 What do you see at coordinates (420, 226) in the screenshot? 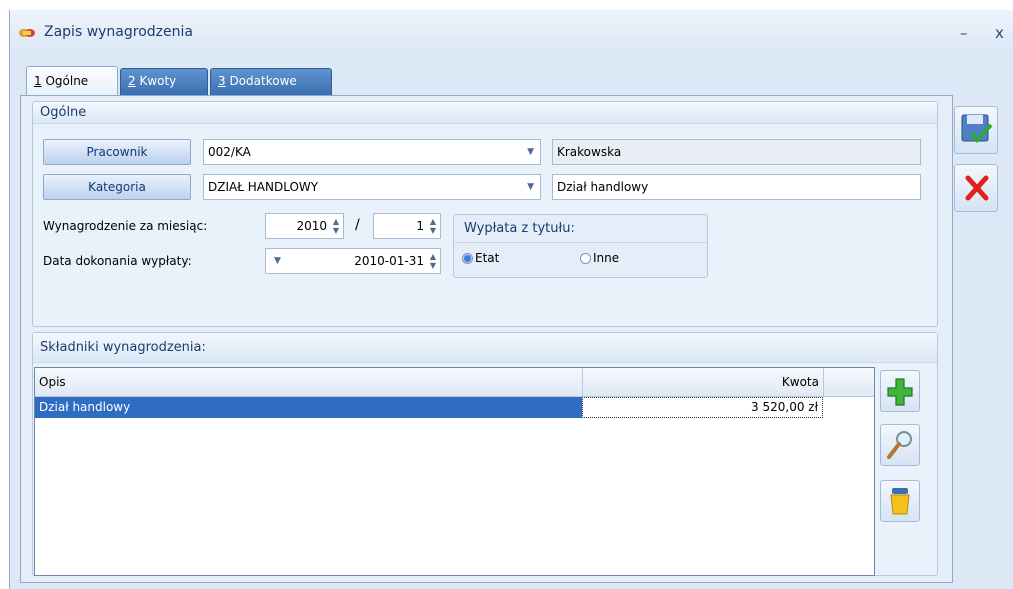
I see `month-value: 1` at bounding box center [420, 226].